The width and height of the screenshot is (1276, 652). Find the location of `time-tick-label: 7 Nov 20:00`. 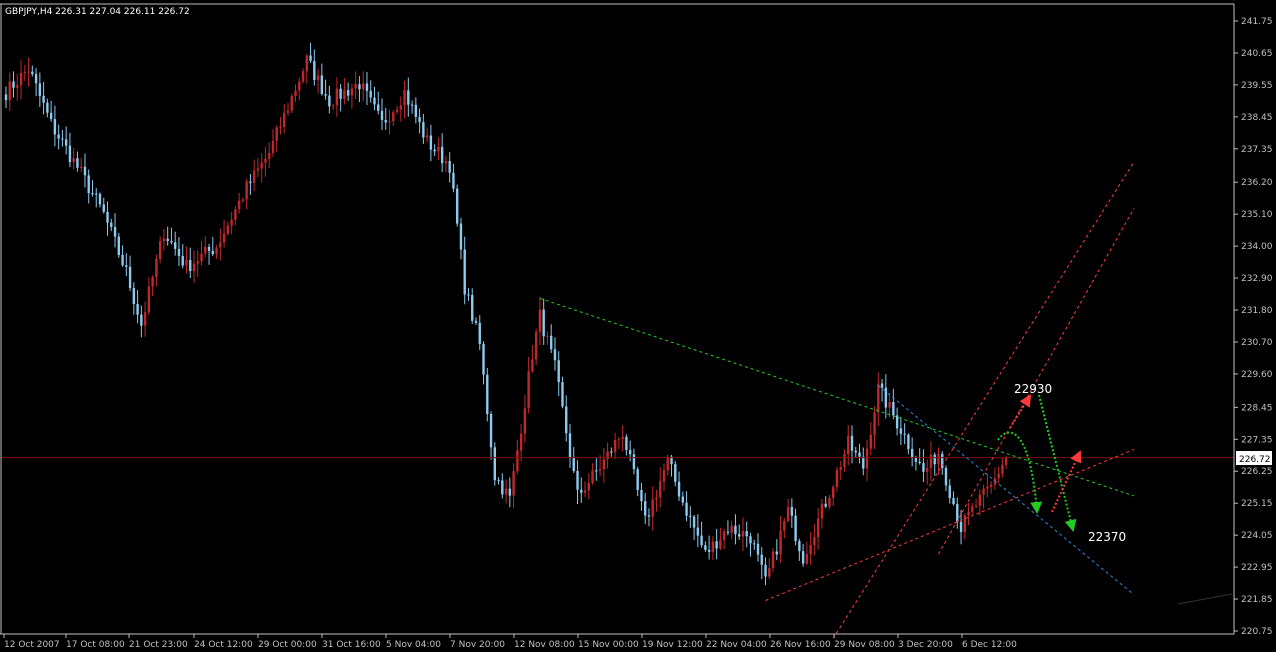

time-tick-label: 7 Nov 20:00 is located at coordinates (477, 645).